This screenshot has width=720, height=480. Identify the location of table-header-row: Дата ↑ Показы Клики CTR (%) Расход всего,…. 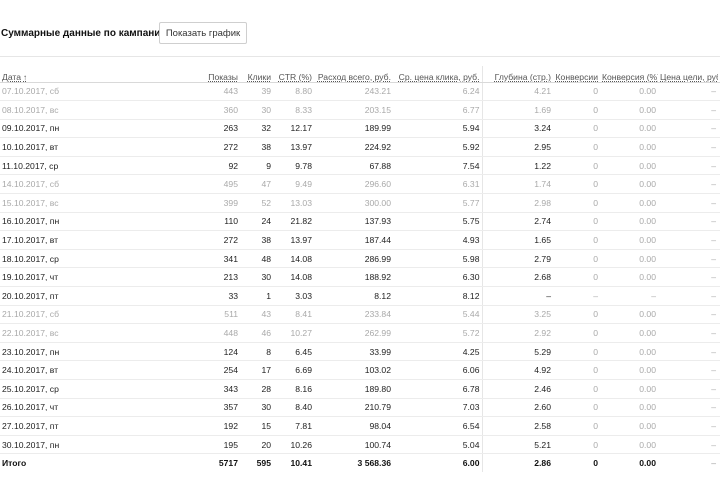
(360, 74).